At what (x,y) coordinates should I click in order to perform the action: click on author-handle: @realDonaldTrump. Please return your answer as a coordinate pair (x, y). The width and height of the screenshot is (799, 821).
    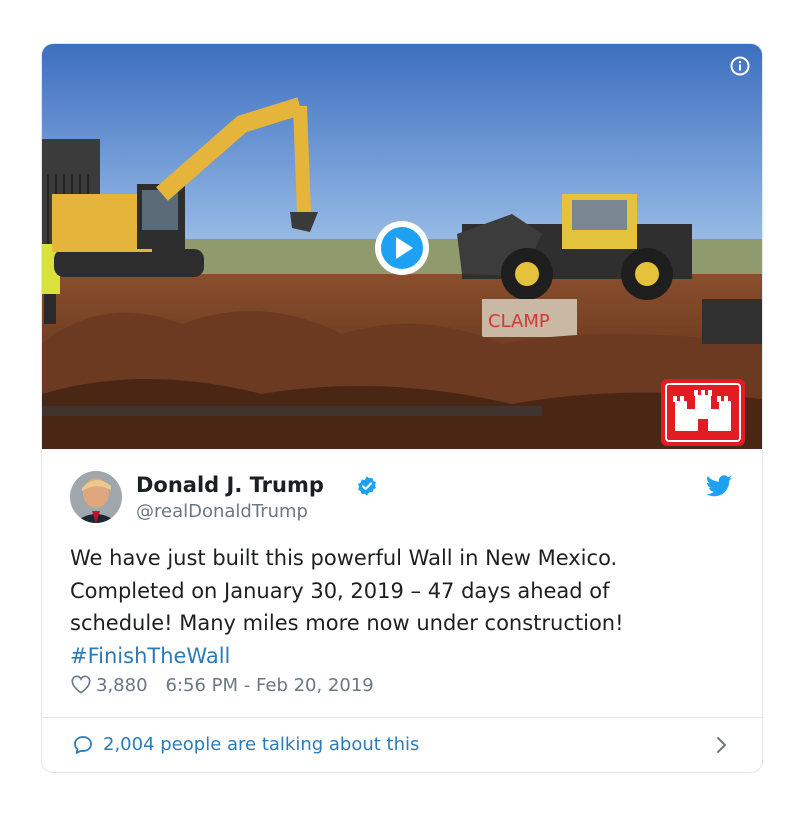
    Looking at the image, I should click on (222, 511).